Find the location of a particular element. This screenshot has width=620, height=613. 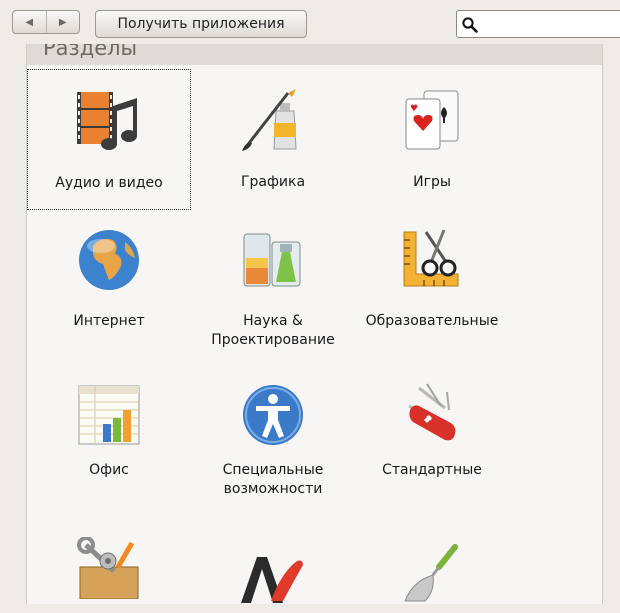

category-label: Аудио и видео is located at coordinates (109, 183).